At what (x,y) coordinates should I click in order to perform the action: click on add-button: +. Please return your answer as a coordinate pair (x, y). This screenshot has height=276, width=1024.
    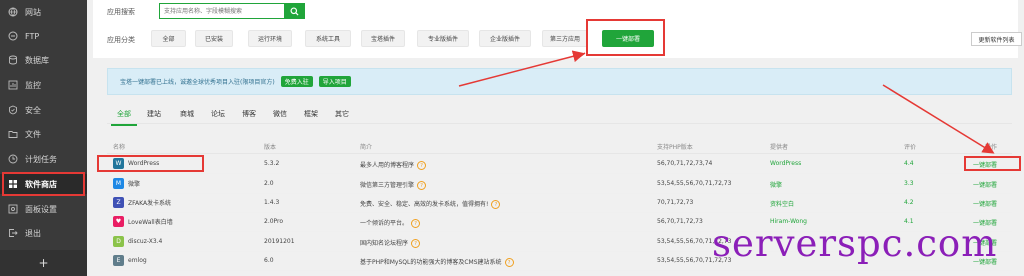
    Looking at the image, I should click on (43, 263).